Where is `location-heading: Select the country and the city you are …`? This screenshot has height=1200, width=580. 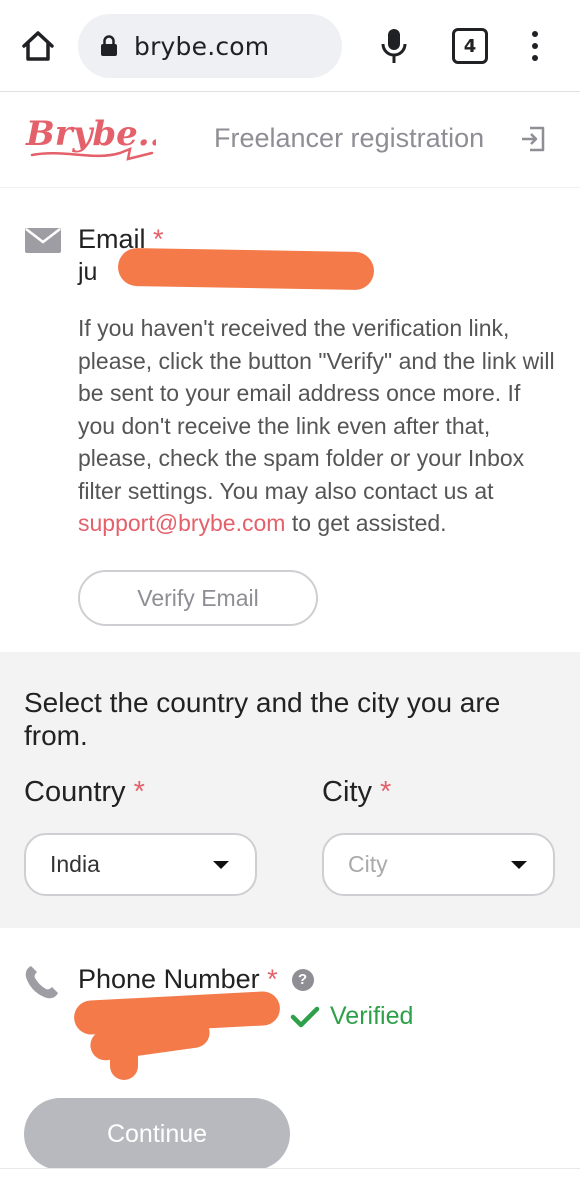
location-heading: Select the country and the city you are … is located at coordinates (262, 719).